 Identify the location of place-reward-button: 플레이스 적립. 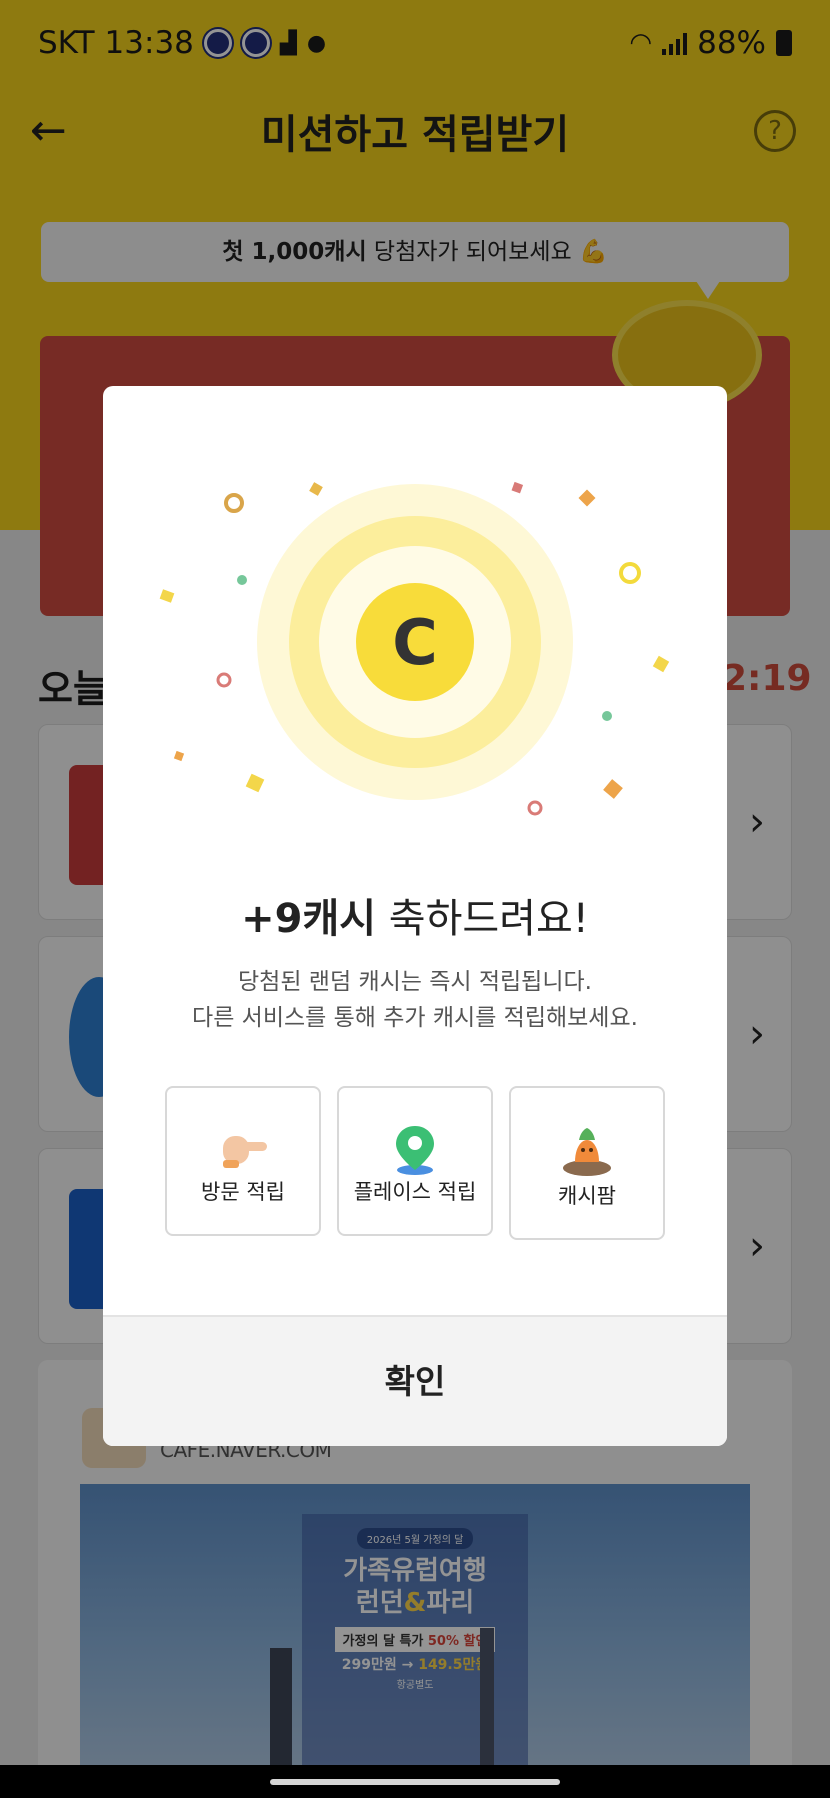
(415, 1161).